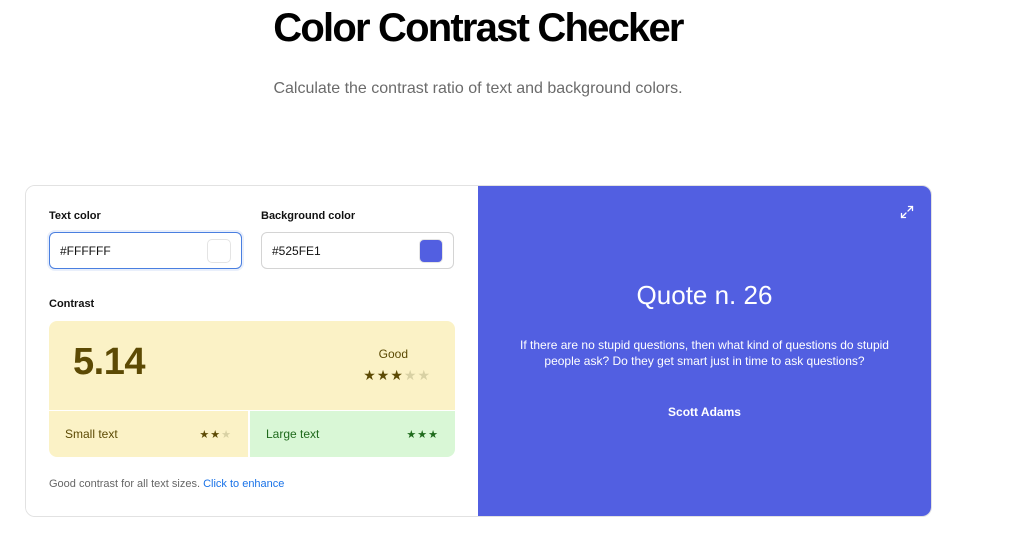 The height and width of the screenshot is (550, 1024). I want to click on expand-arrows-icon, so click(907, 212).